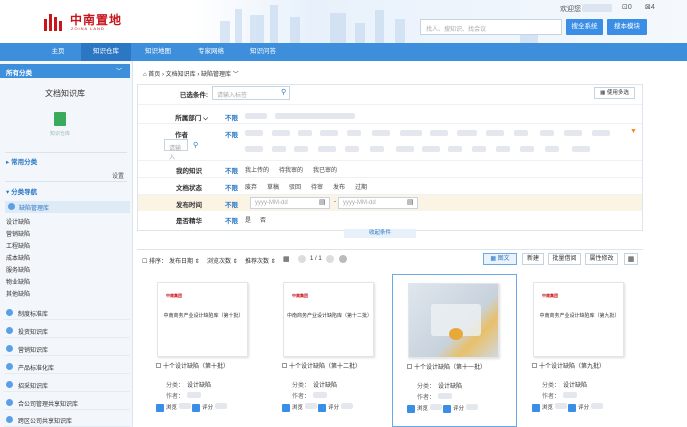  What do you see at coordinates (328, 319) in the screenshot?
I see `doc-thumbnail: 中南集团 中南商务产业设计缺陷库（第十二批）` at bounding box center [328, 319].